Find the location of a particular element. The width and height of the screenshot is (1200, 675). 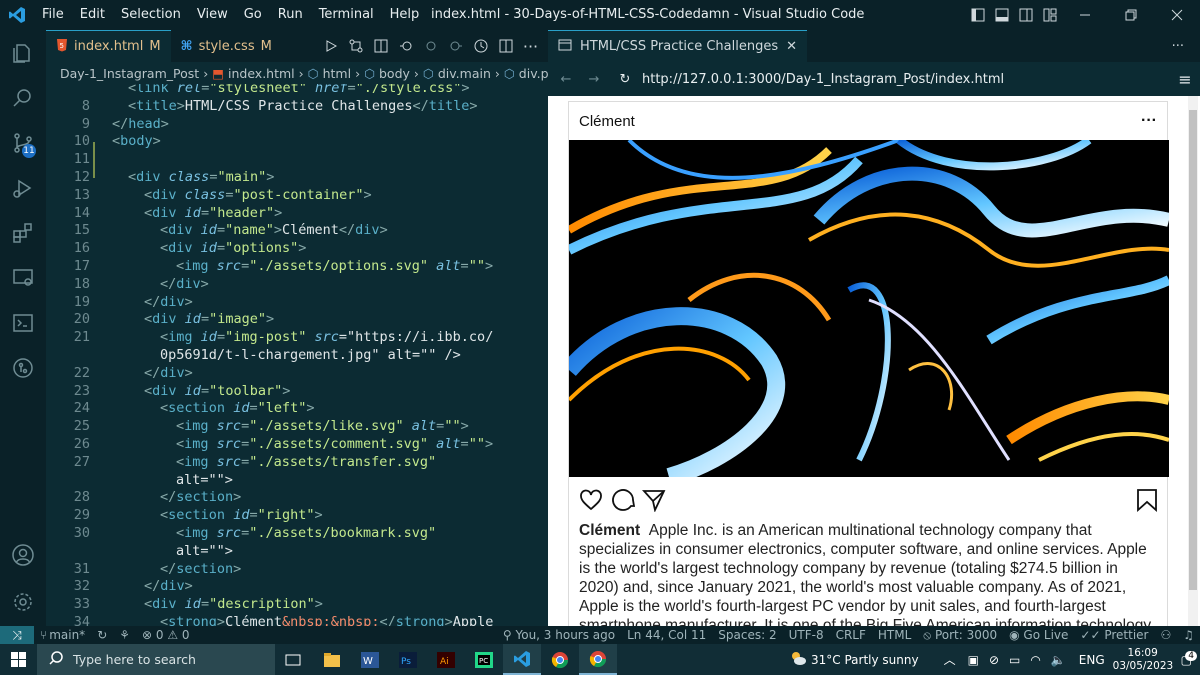

customize-layout-icon is located at coordinates (1050, 15).